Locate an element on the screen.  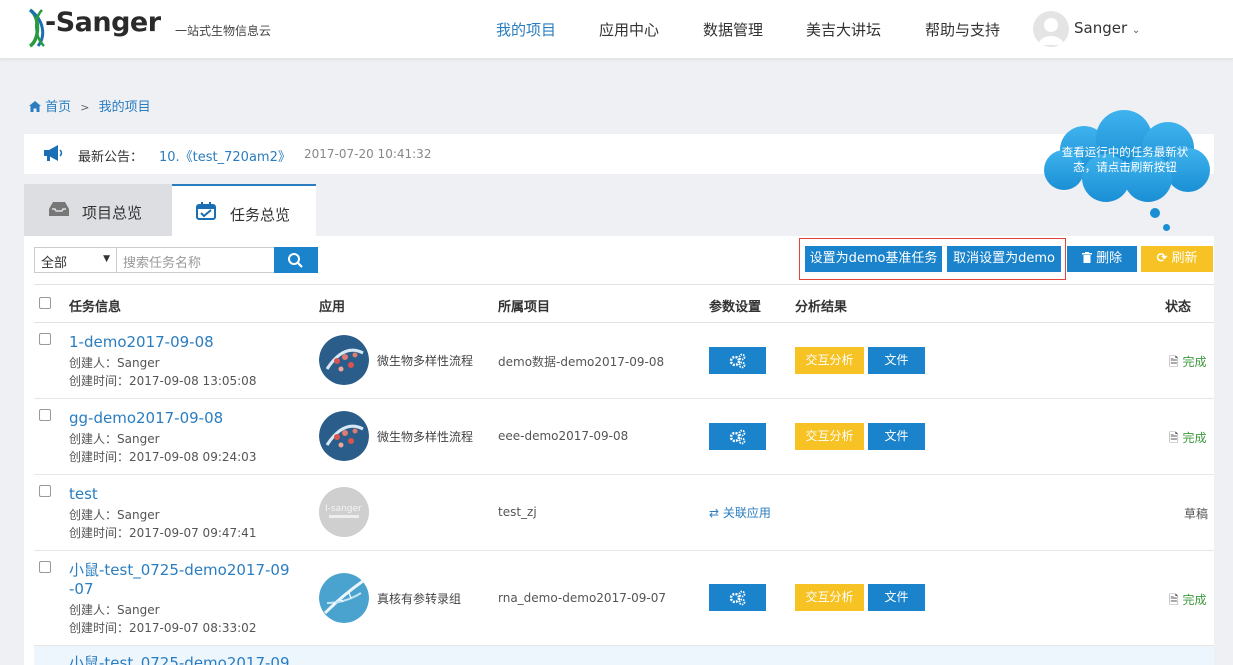
nav-help-support: 帮助与支持 is located at coordinates (962, 29).